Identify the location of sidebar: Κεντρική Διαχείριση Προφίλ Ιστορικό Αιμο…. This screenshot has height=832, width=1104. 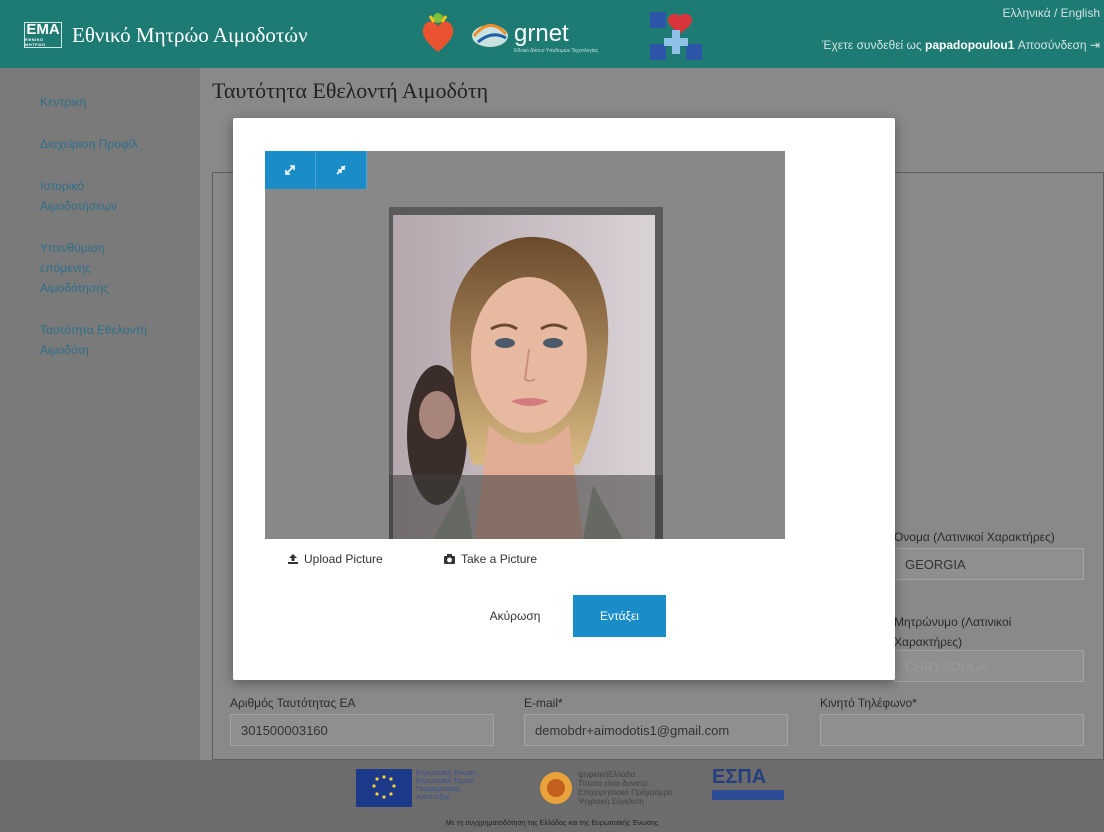
(110, 237).